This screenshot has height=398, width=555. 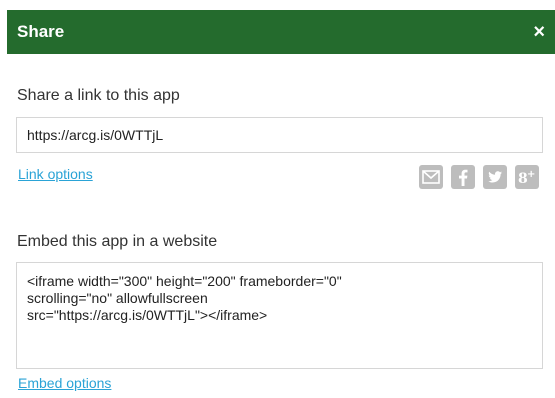 I want to click on google-plus-icon: 8 +, so click(x=527, y=177).